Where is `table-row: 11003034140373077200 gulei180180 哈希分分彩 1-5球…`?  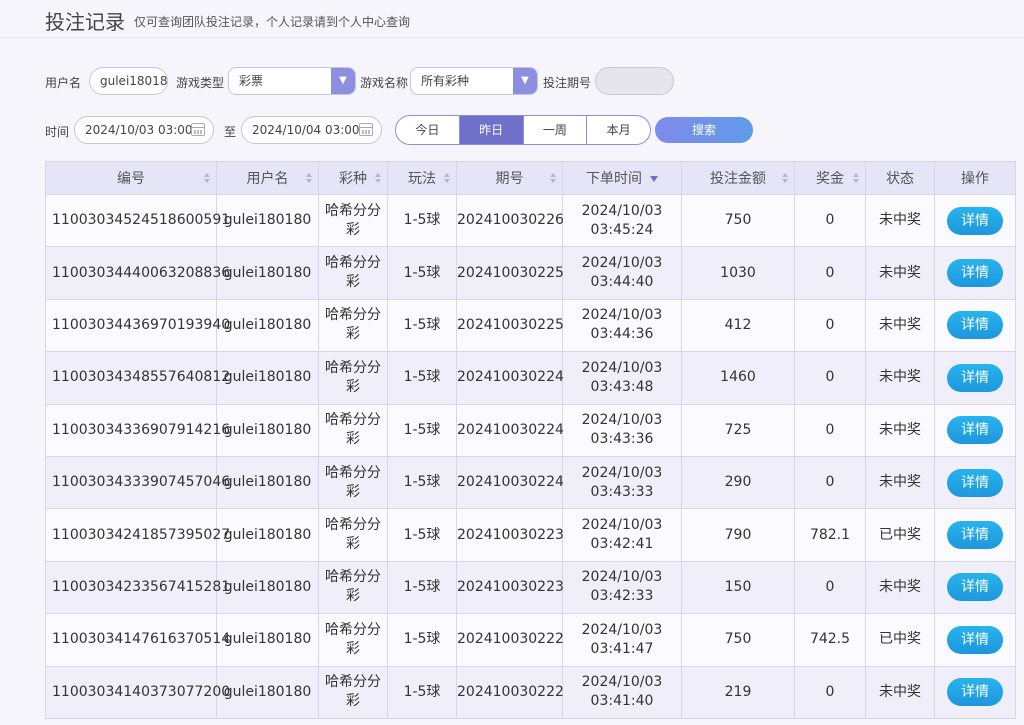
table-row: 11003034140373077200 gulei180180 哈希分分彩 1-5球… is located at coordinates (530, 692).